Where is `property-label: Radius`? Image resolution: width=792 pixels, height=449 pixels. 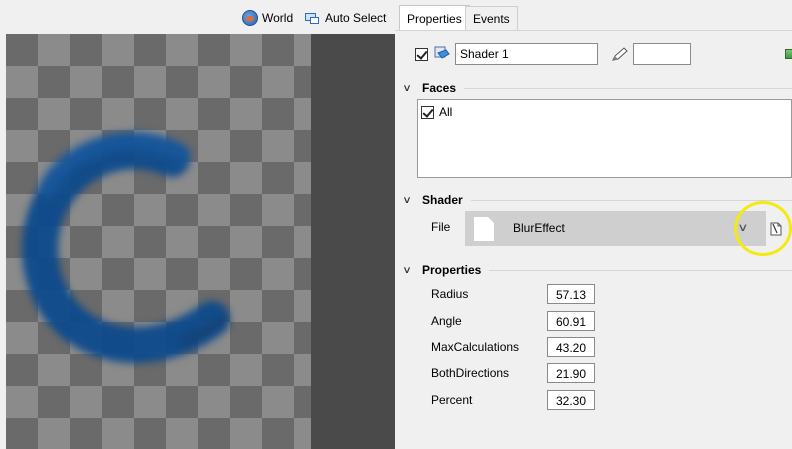 property-label: Radius is located at coordinates (450, 294).